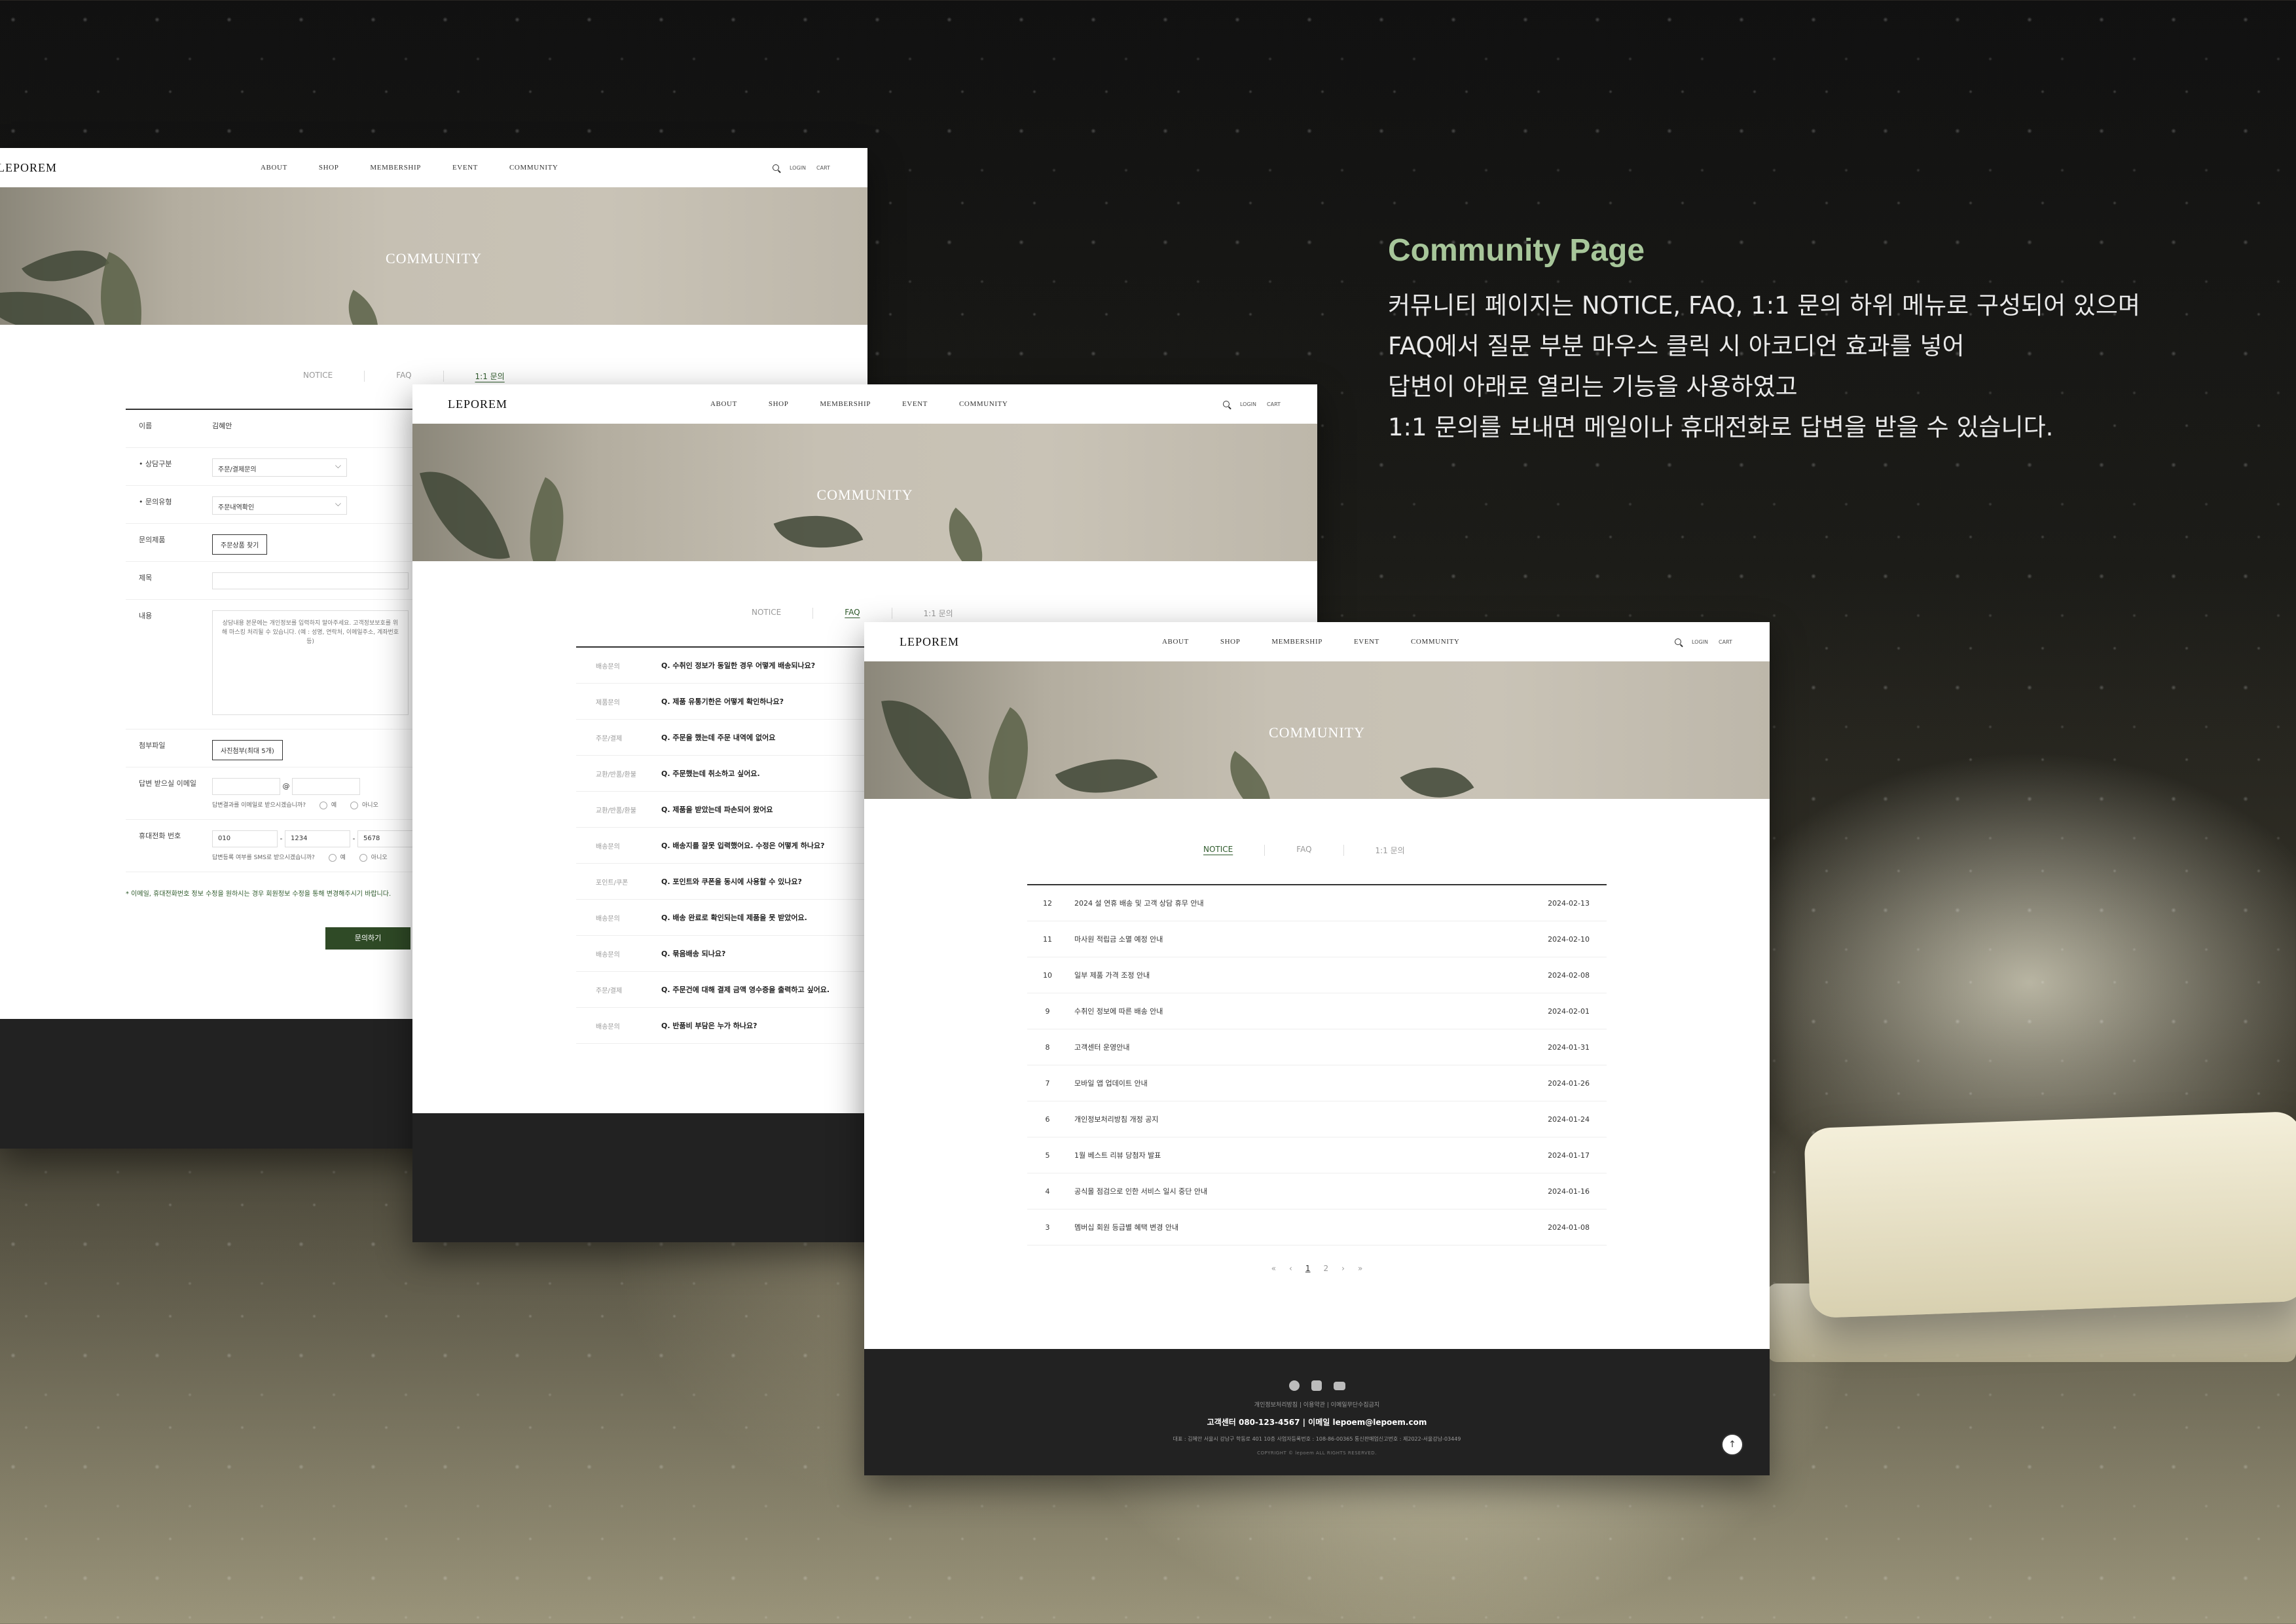  I want to click on faq-question: Q. 제품 유통기한은 어떻게 확인하나요?, so click(722, 701).